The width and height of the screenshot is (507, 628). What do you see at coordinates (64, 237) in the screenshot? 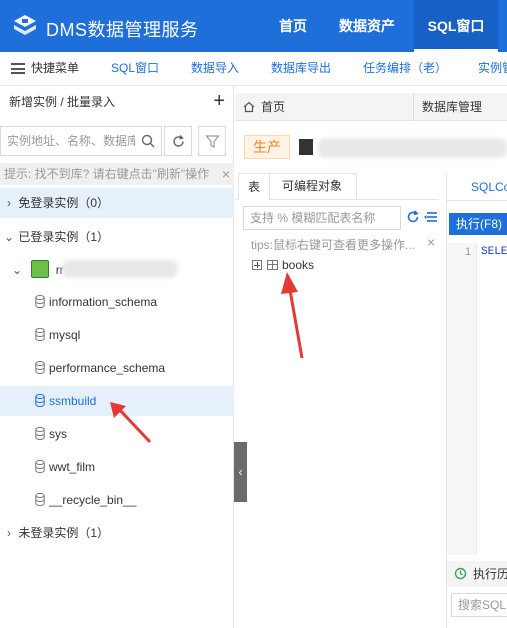
I see `group-label: 已登录实例（1）` at bounding box center [64, 237].